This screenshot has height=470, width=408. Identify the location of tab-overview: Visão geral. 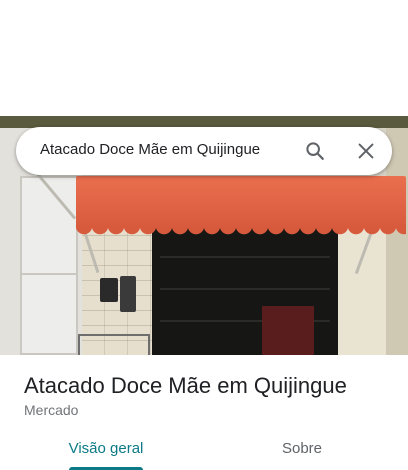
(106, 450).